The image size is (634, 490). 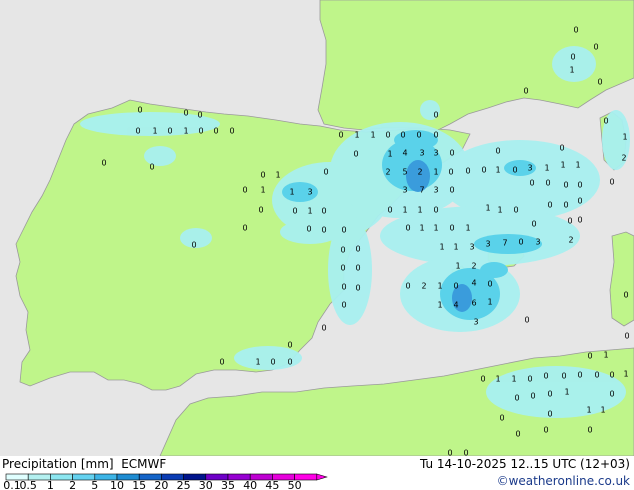 I want to click on color-scale: 0.10.5 1 2 5 10 15 20 25 30 35 40 45 50, so click(x=165, y=481).